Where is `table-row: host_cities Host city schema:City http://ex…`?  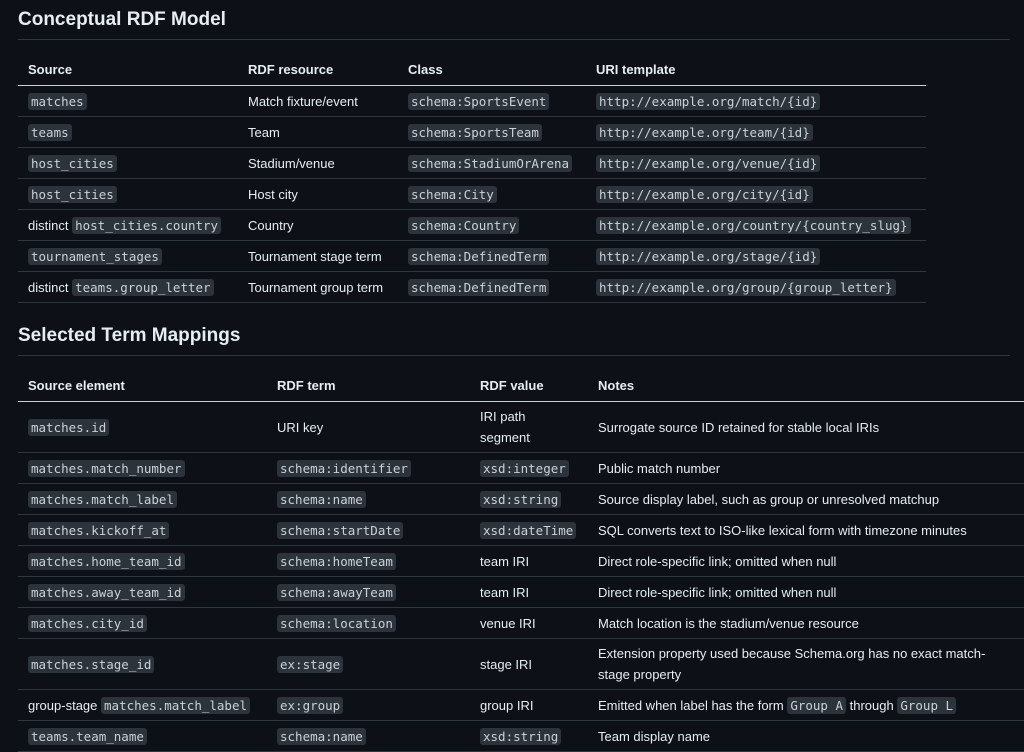
table-row: host_cities Host city schema:City http://ex… is located at coordinates (472, 194).